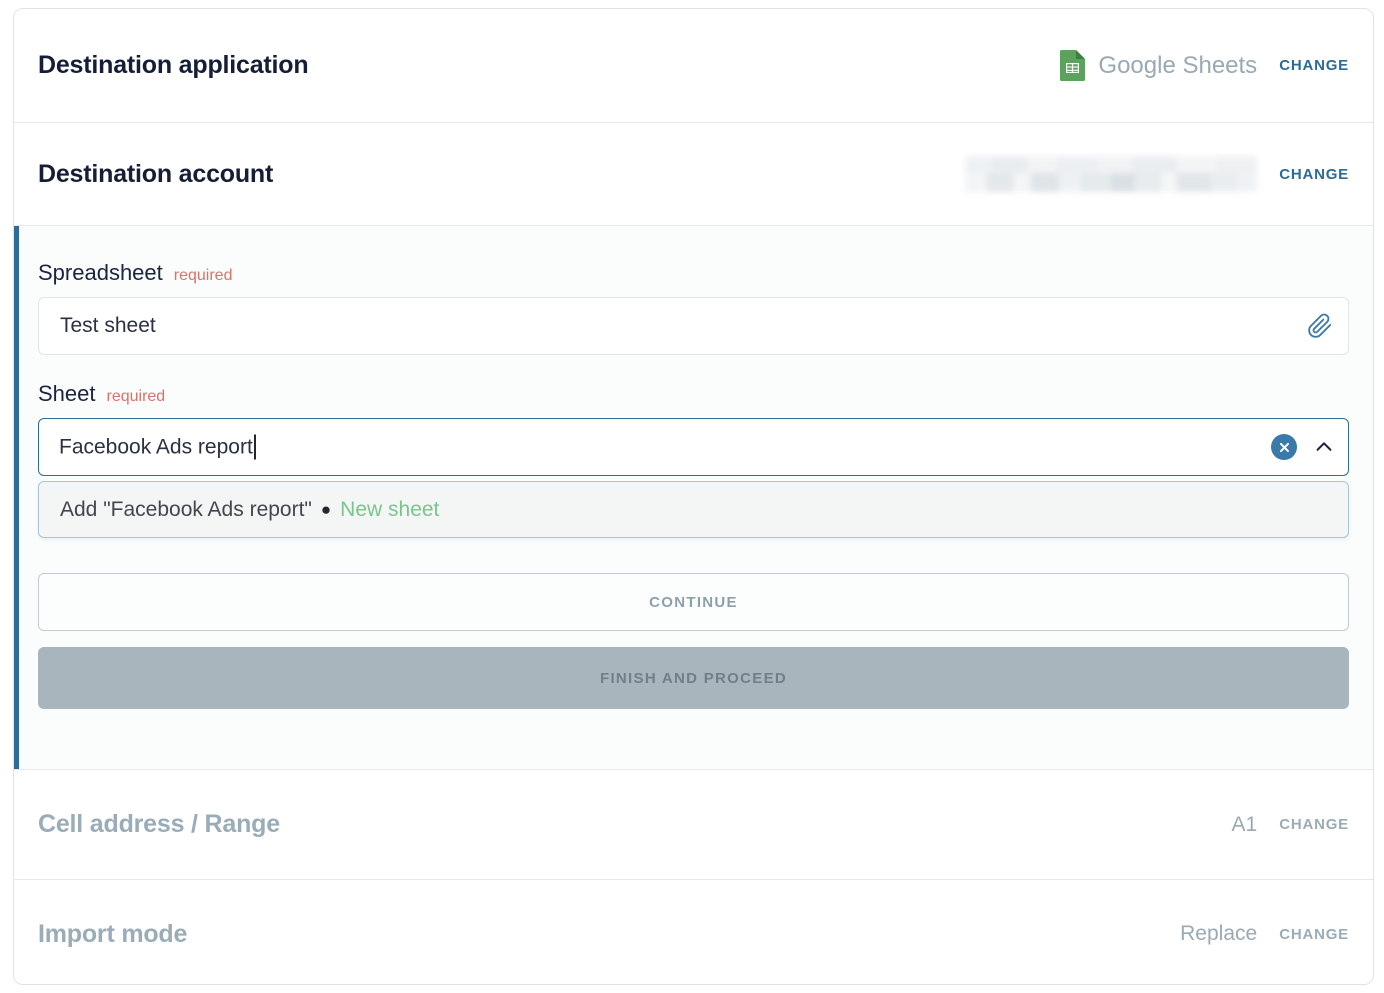 This screenshot has width=1384, height=993. What do you see at coordinates (67, 393) in the screenshot?
I see `sheet-label-text: Sheet` at bounding box center [67, 393].